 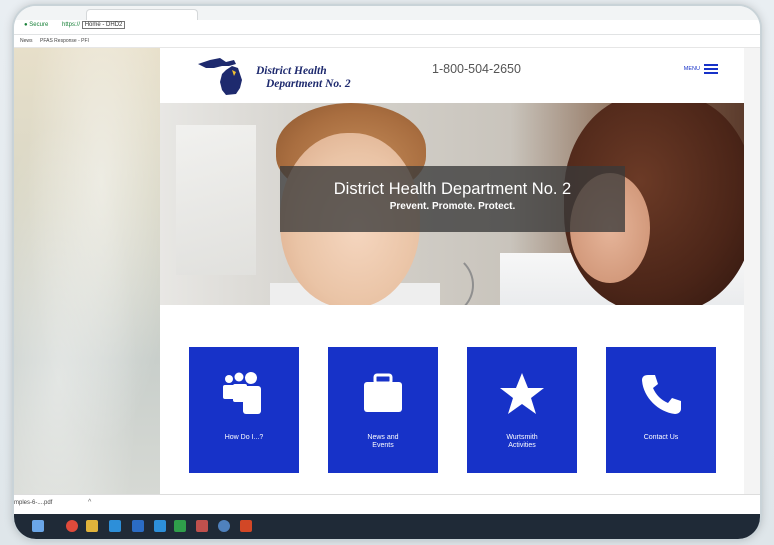 I want to click on address-bar: ● Secure https:// Home - DHD2, so click(x=387, y=27).